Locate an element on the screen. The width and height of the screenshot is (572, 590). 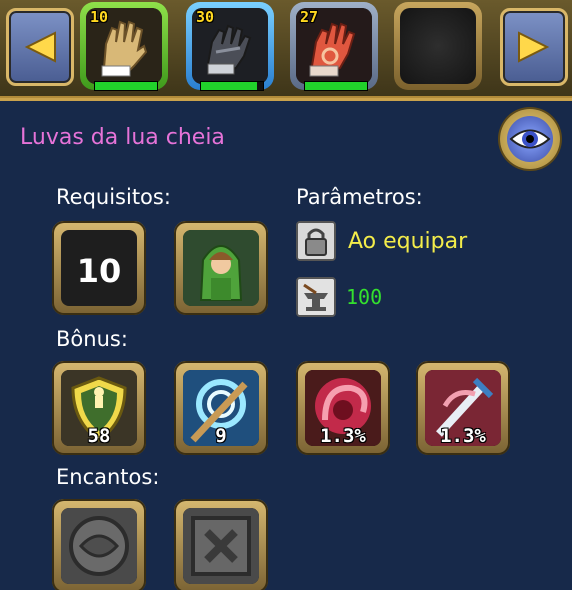
required-level-value: 10 is located at coordinates (99, 271).